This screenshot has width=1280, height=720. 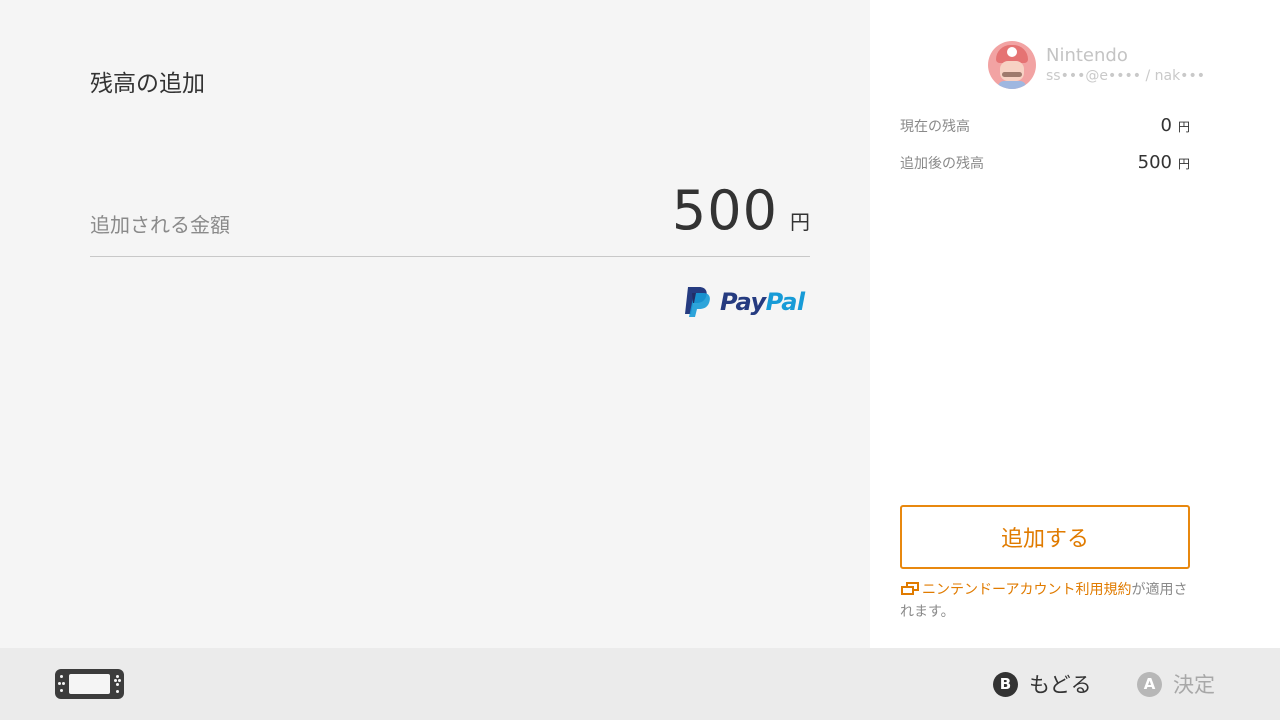 What do you see at coordinates (160, 225) in the screenshot?
I see `amount-label: 追加される金額` at bounding box center [160, 225].